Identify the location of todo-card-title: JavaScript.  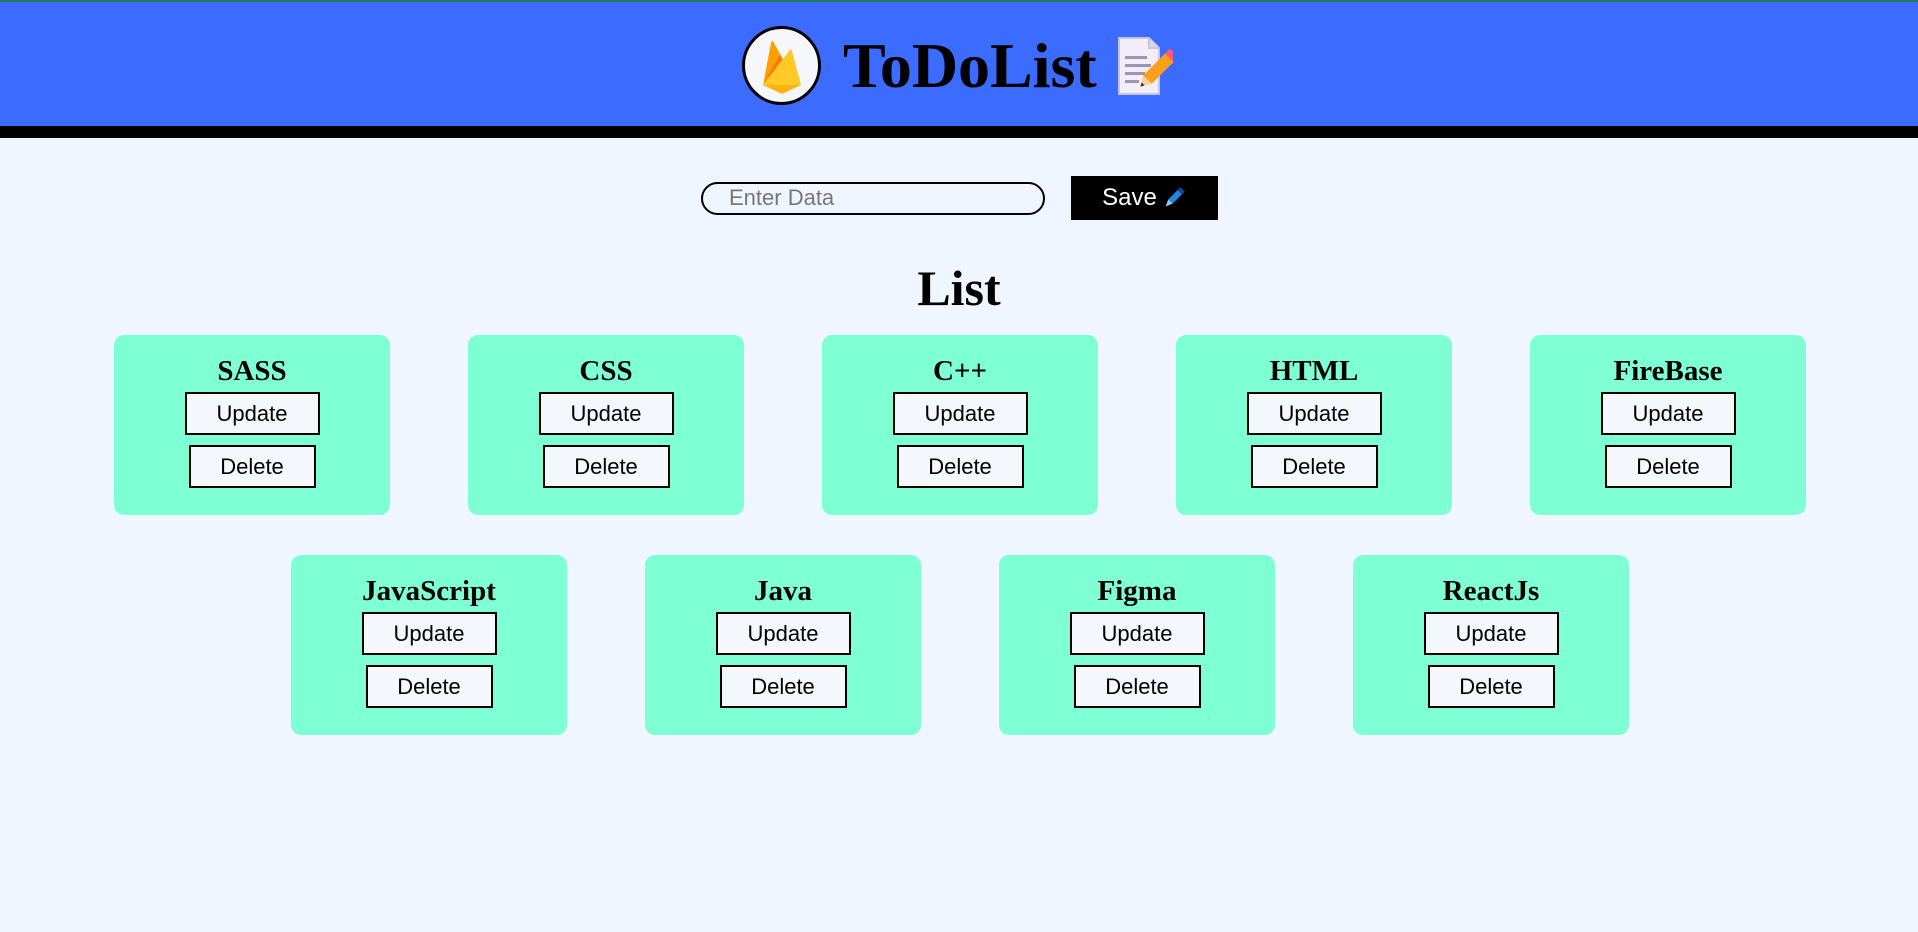
(429, 591).